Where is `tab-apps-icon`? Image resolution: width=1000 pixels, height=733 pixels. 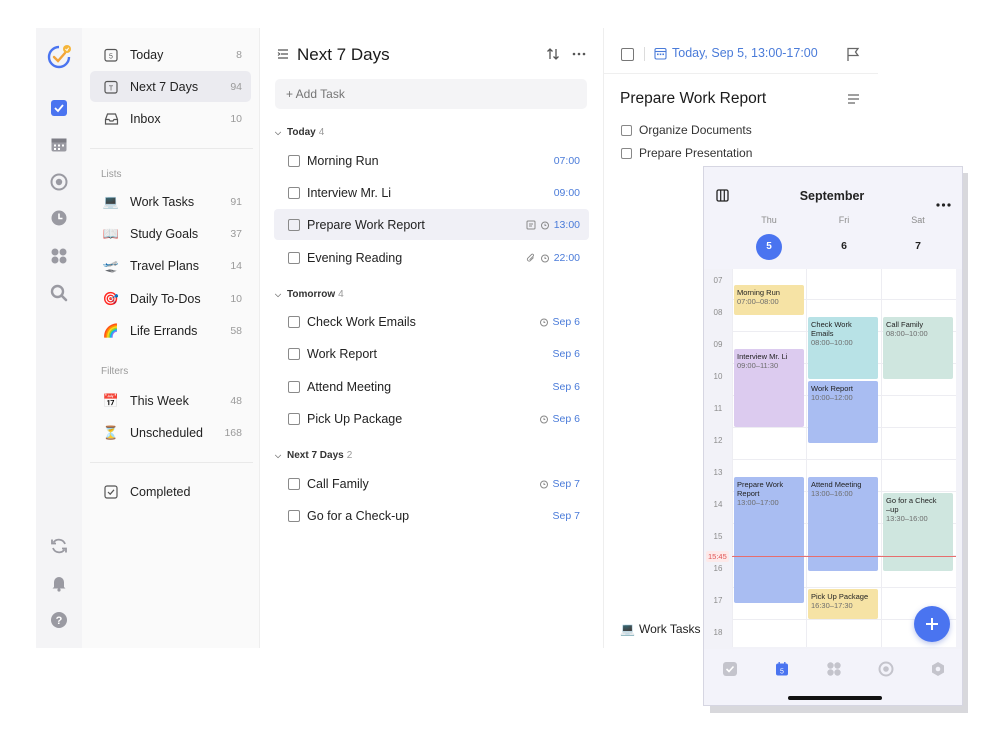 tab-apps-icon is located at coordinates (834, 669).